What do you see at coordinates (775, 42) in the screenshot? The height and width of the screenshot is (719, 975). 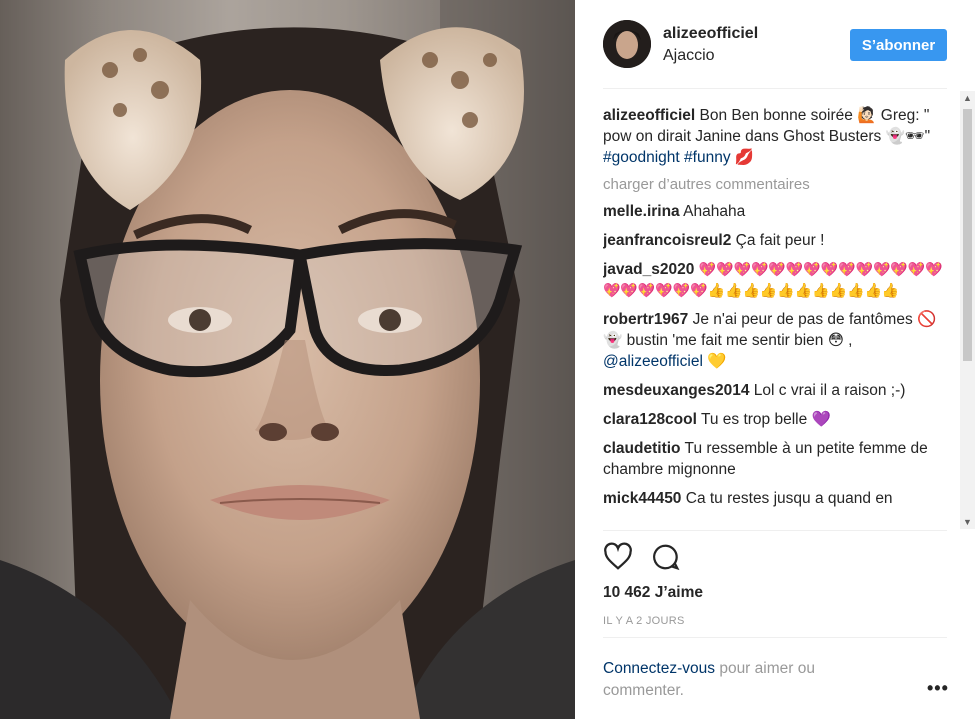 I see `post-header: alizeeofficiel Ajaccio S’abonner` at bounding box center [775, 42].